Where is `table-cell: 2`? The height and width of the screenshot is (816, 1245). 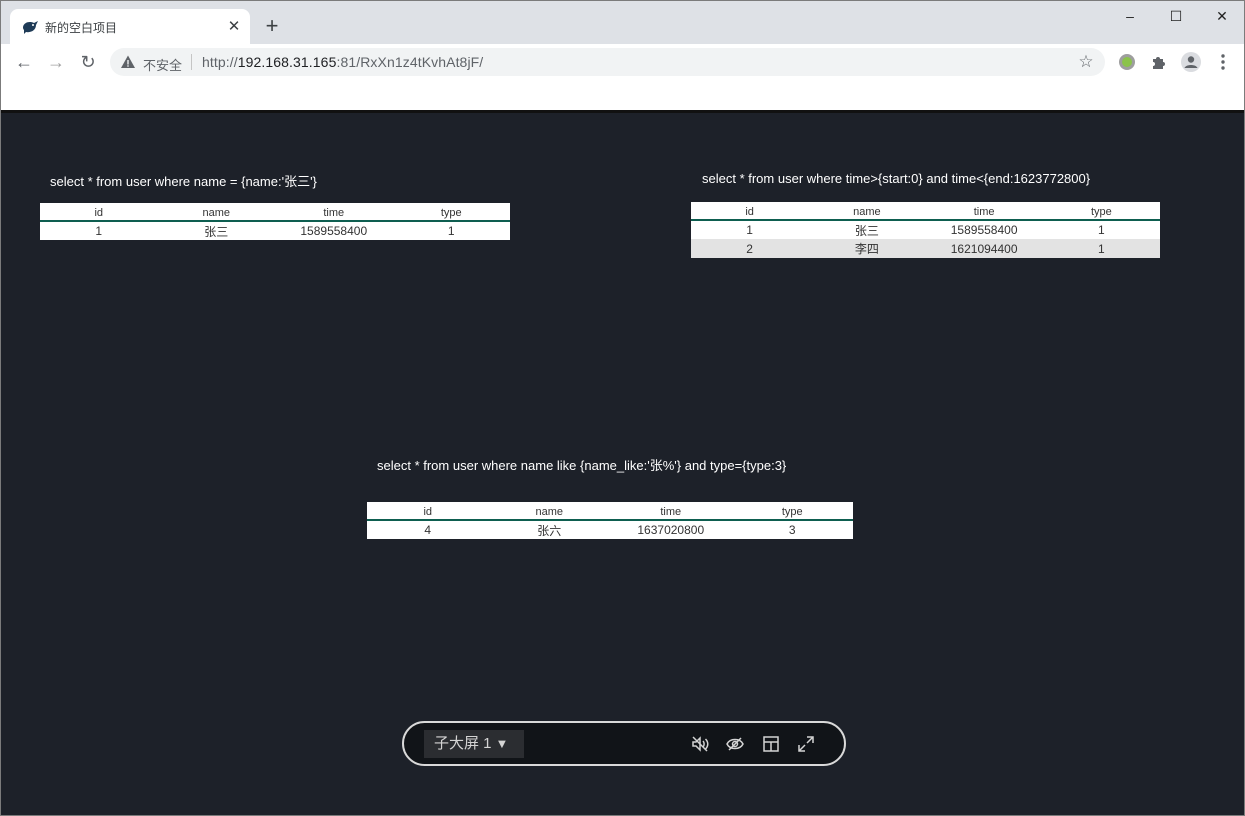 table-cell: 2 is located at coordinates (750, 248).